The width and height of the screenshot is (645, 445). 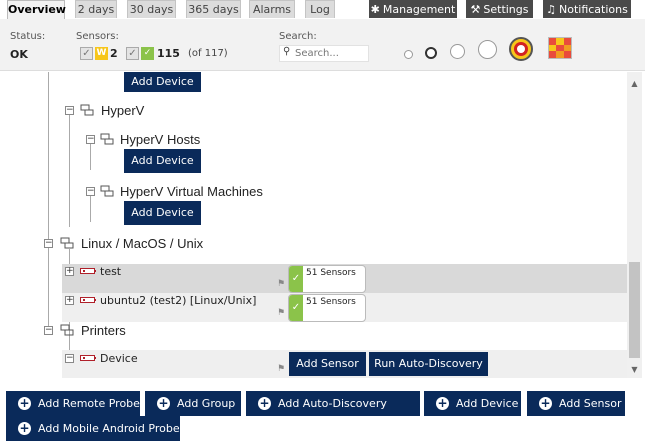 What do you see at coordinates (36, 9) in the screenshot?
I see `tab-overview: Overview` at bounding box center [36, 9].